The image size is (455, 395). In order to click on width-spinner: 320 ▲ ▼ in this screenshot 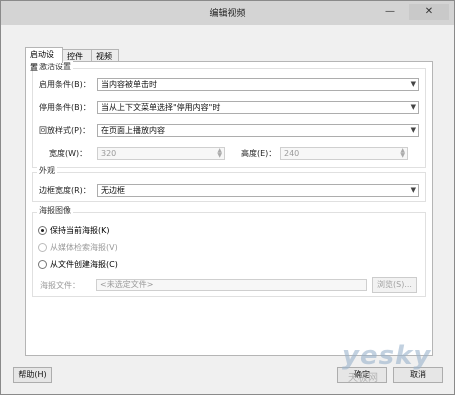, I will do `click(161, 153)`.